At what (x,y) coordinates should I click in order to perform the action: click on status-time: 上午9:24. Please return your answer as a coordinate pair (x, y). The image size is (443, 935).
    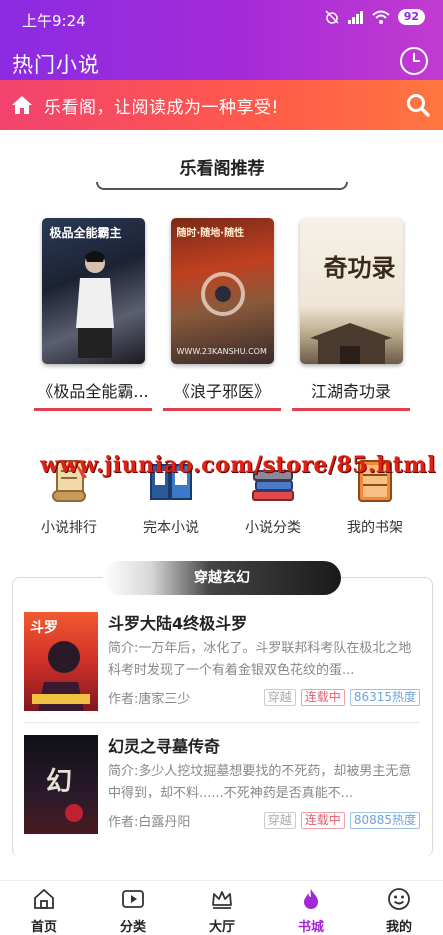
    Looking at the image, I should click on (54, 21).